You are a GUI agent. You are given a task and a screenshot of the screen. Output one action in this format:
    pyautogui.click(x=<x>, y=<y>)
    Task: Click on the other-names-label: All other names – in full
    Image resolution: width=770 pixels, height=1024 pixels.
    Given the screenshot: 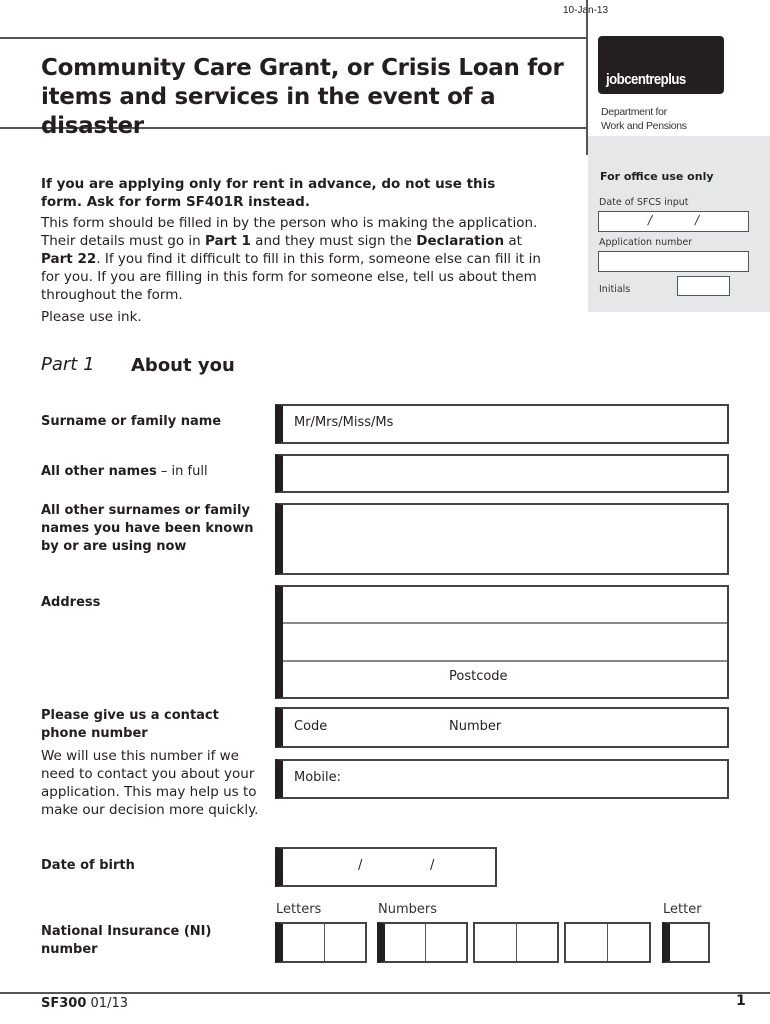 What is the action you would take?
    pyautogui.click(x=124, y=472)
    